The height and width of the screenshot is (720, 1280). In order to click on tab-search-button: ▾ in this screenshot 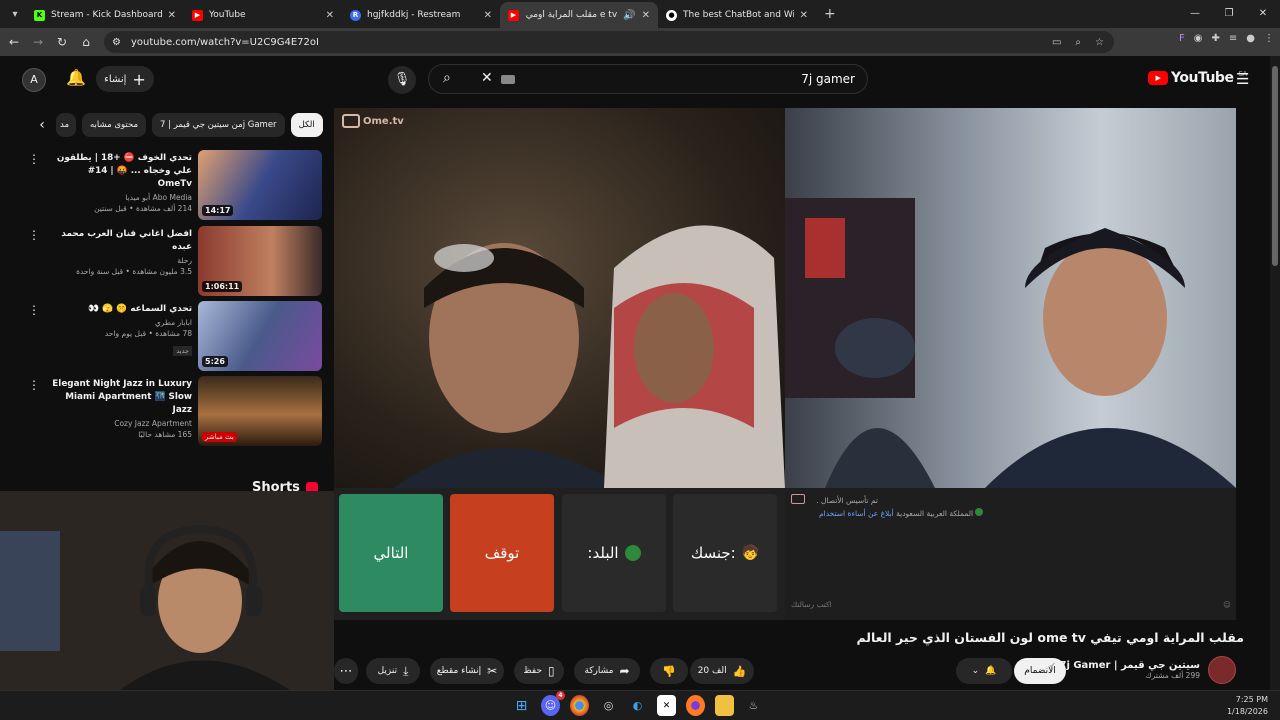, I will do `click(15, 14)`.